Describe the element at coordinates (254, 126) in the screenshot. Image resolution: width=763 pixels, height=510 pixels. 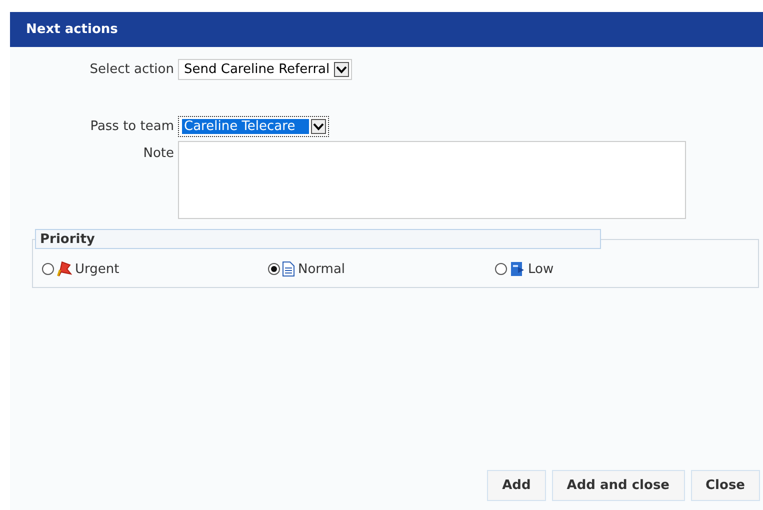
I see `team-select: Careline Telecare` at that location.